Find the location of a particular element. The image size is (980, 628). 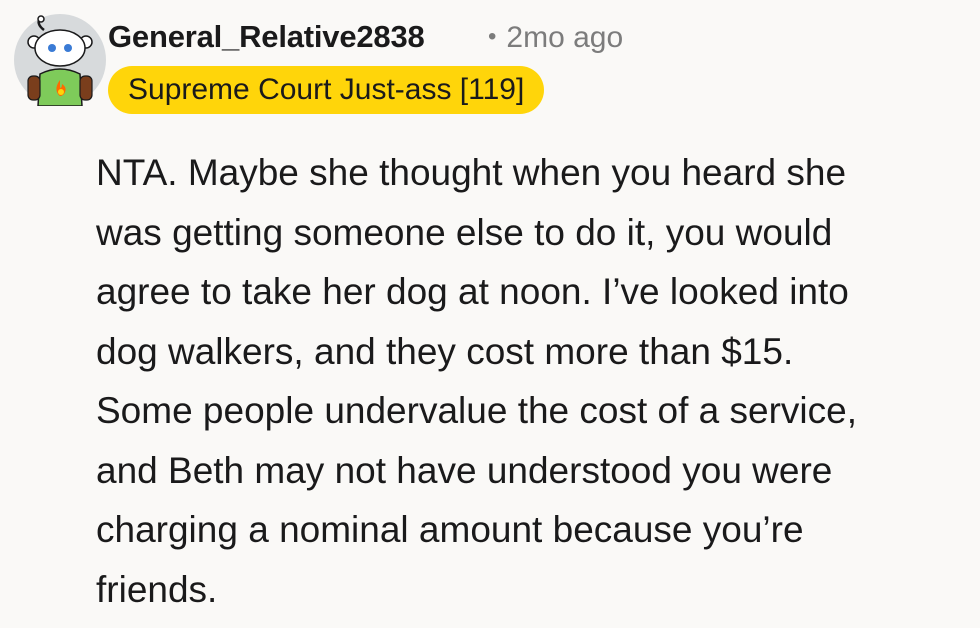

username-link: General_Relative2838 is located at coordinates (266, 37).